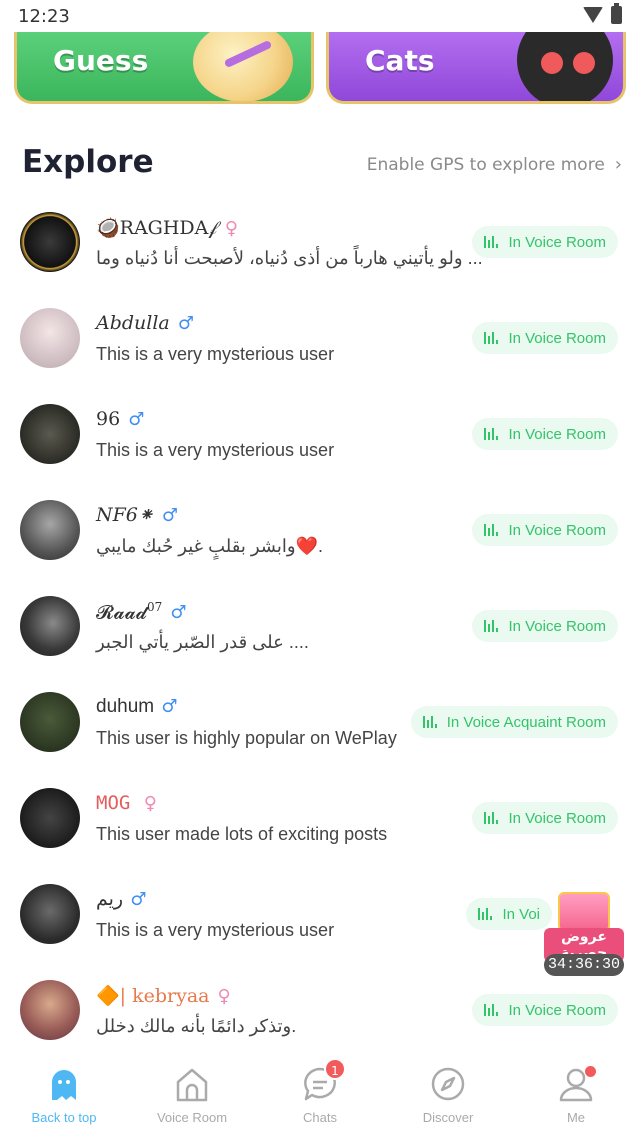 The width and height of the screenshot is (640, 1138). Describe the element at coordinates (108, 419) in the screenshot. I see `user-name-text: 96` at that location.